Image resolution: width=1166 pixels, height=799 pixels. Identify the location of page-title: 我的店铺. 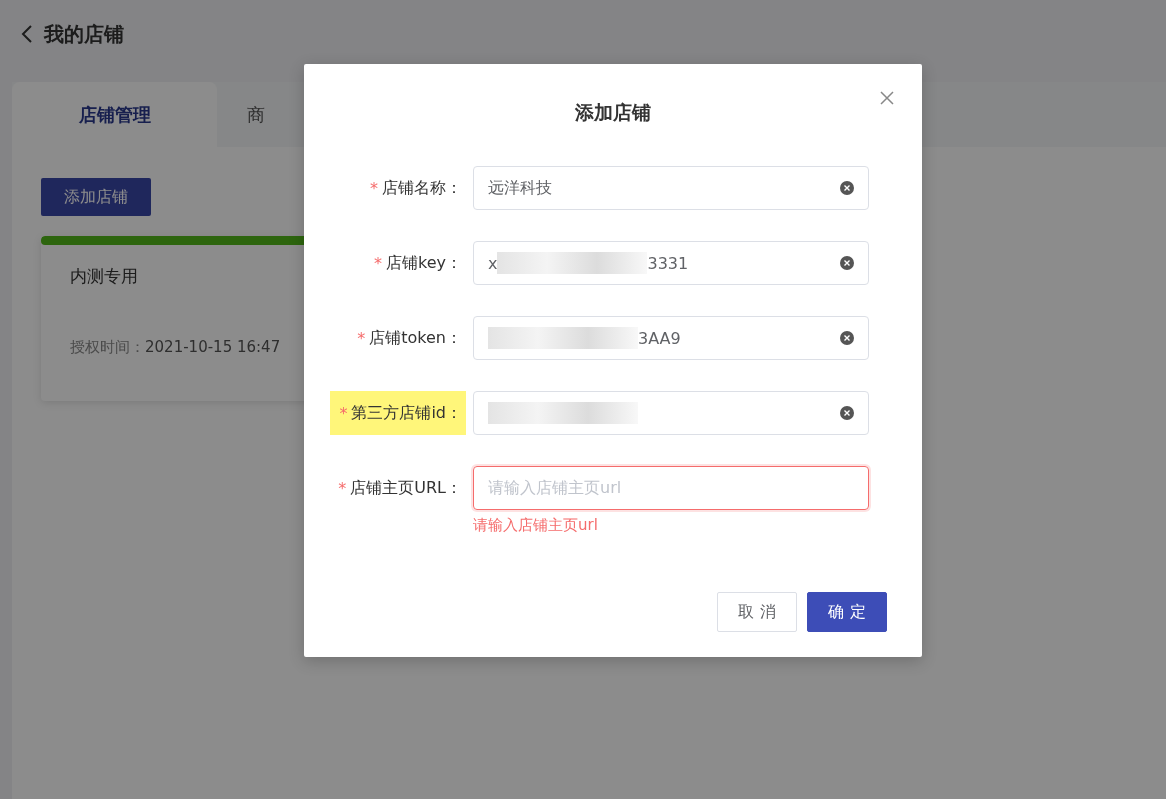
(84, 34).